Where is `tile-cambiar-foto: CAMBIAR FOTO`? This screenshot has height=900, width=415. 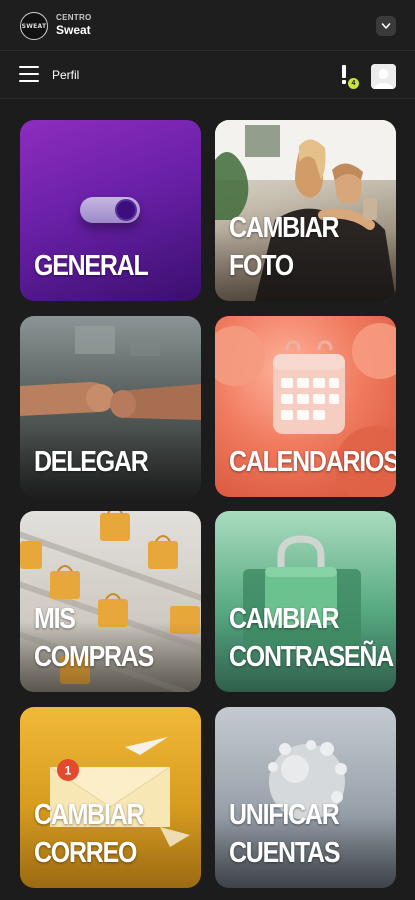
tile-cambiar-foto: CAMBIAR FOTO is located at coordinates (305, 210).